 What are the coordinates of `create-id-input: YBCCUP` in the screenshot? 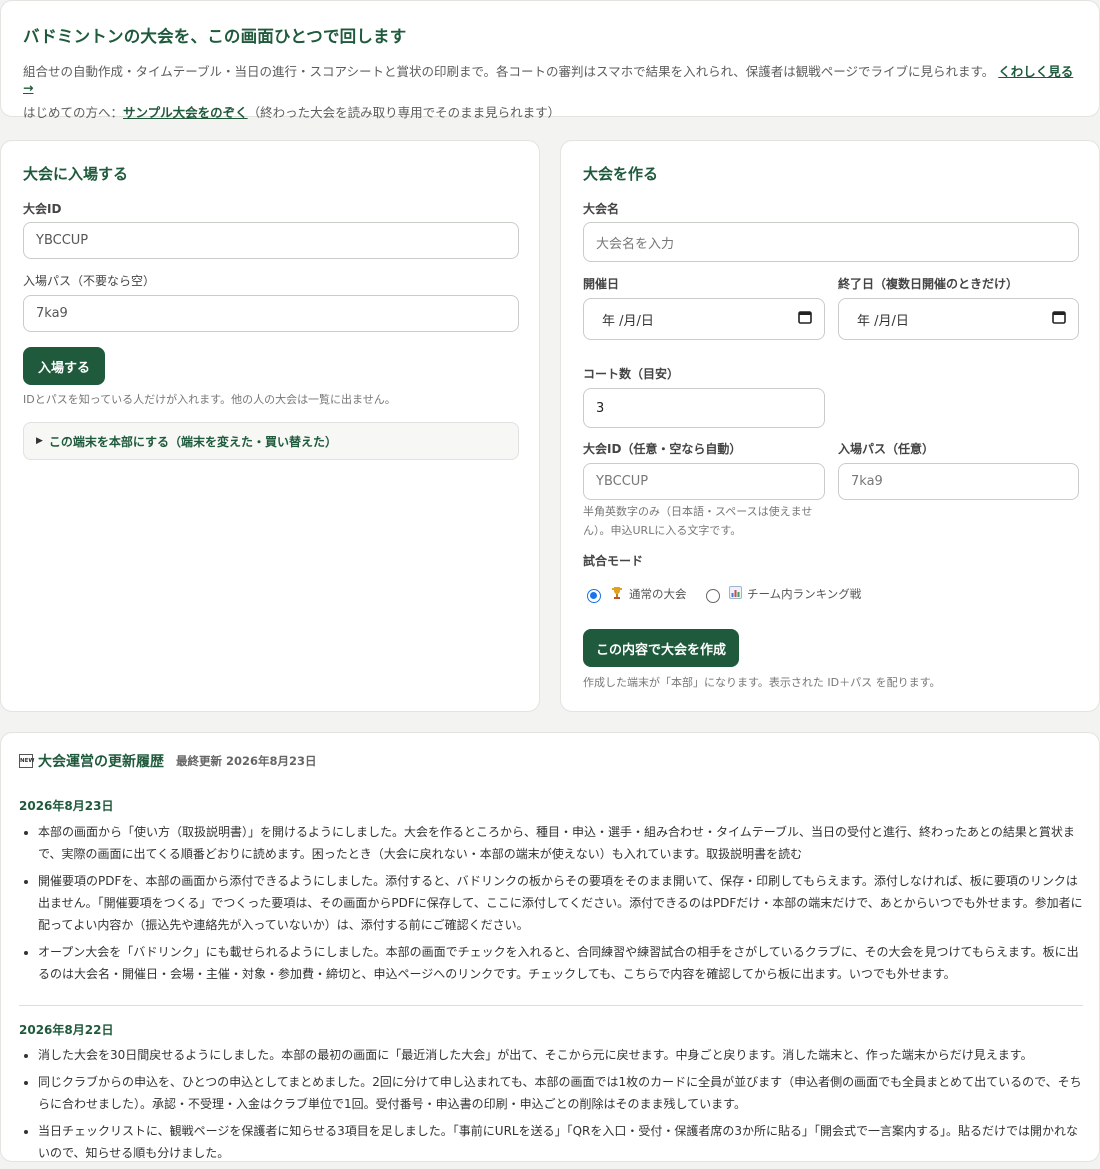 It's located at (704, 481).